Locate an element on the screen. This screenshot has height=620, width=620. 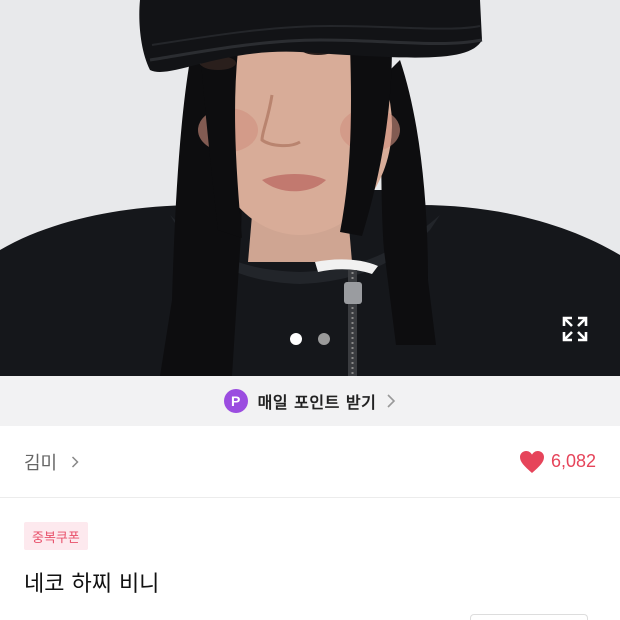
points-banner-label: 매일 포인트 받기 is located at coordinates (317, 402).